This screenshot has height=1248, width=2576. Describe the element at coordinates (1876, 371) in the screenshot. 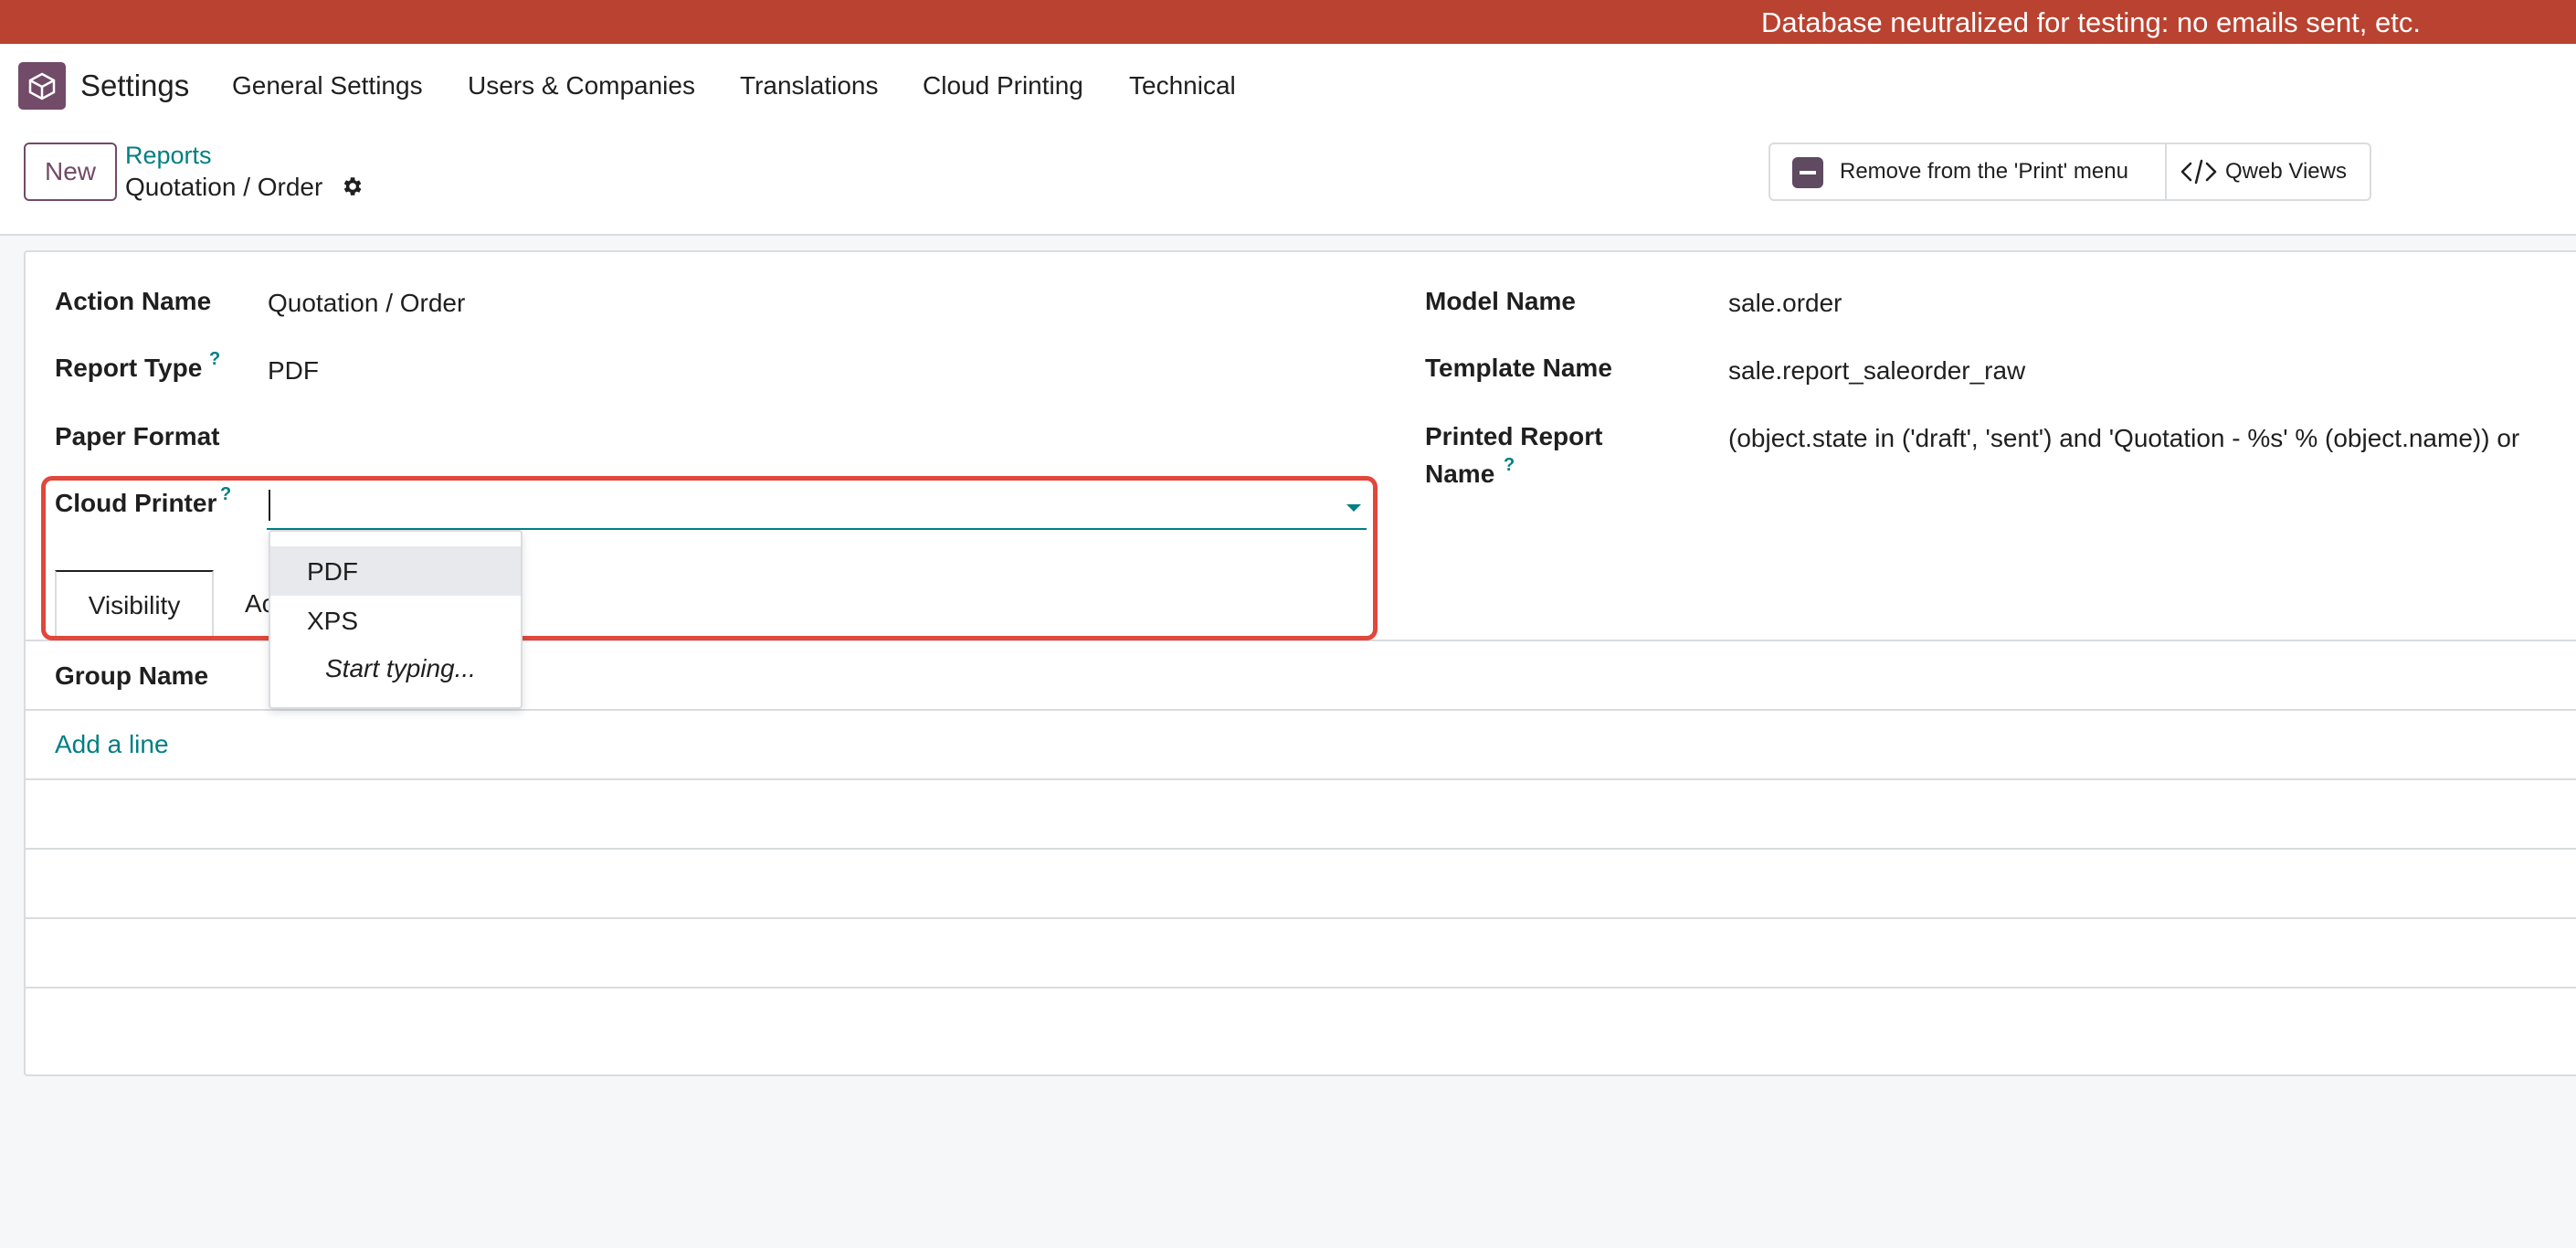

I see `template-name-value: sale.report_saleorder_raw` at that location.